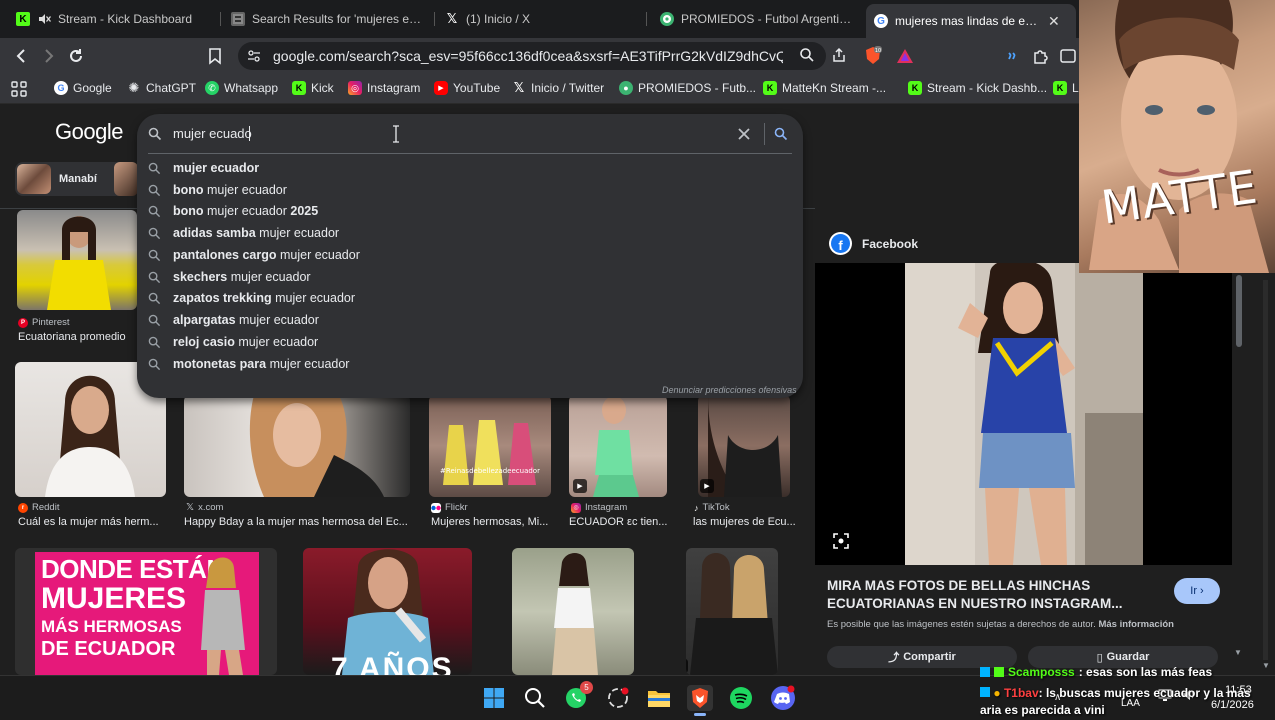 The height and width of the screenshot is (720, 1275). Describe the element at coordinates (558, 87) in the screenshot. I see `bookmark-twitter: 𝕏 Inicio / Twitter` at that location.